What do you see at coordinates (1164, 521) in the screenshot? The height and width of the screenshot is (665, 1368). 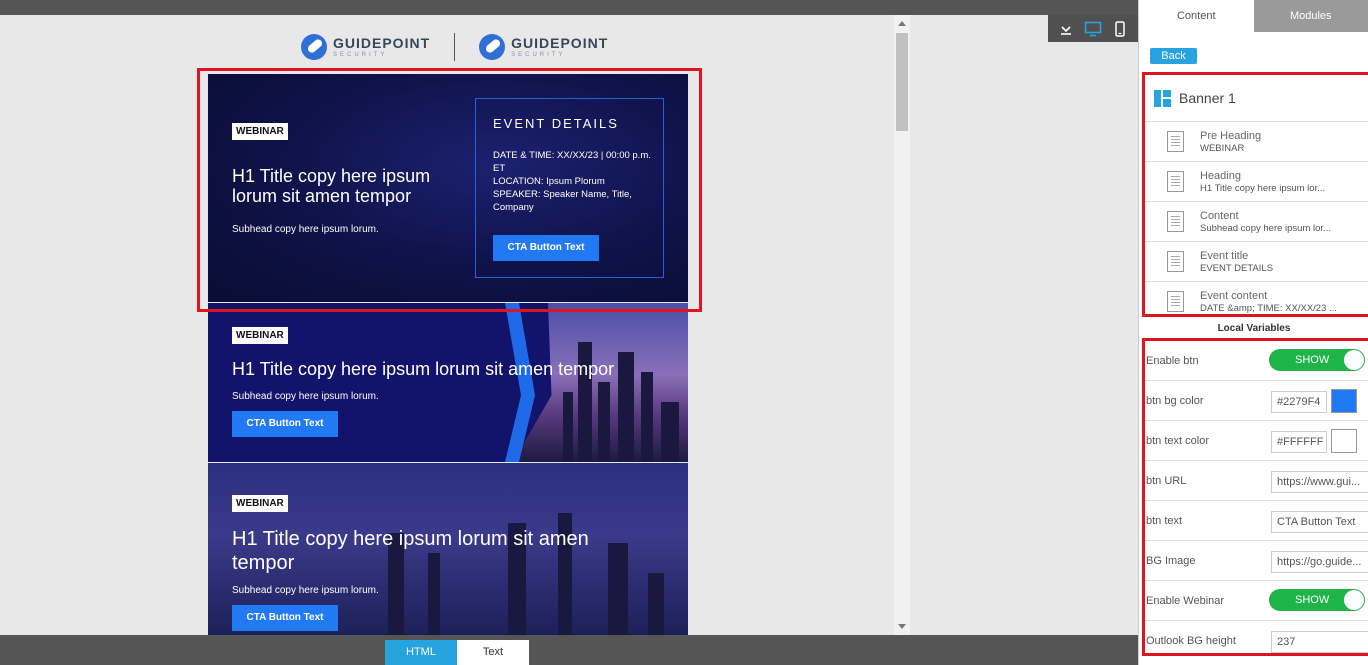 I see `var-label: btn text` at bounding box center [1164, 521].